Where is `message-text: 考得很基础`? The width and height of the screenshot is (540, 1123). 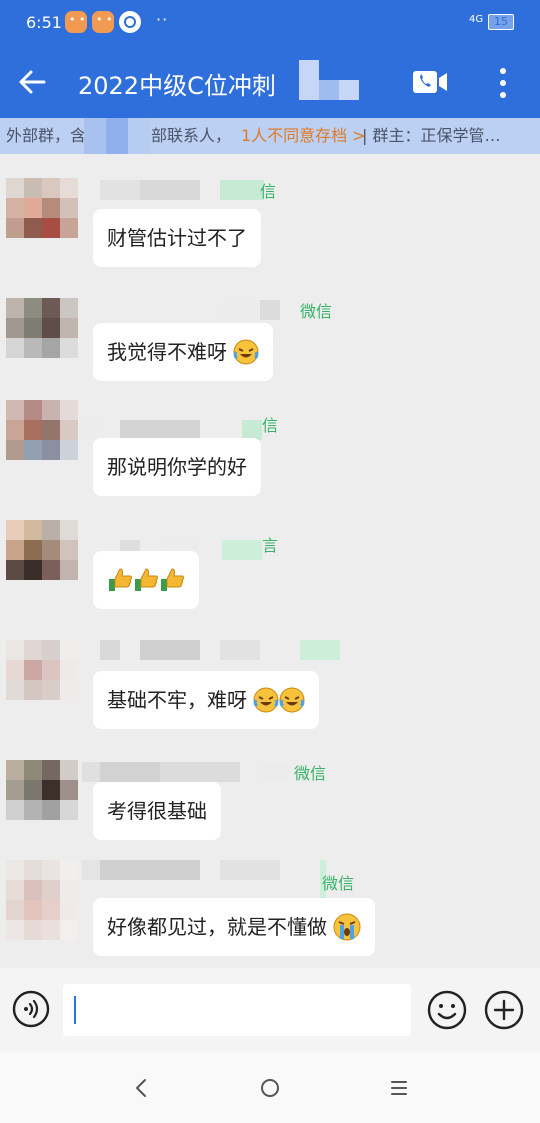 message-text: 考得很基础 is located at coordinates (157, 811).